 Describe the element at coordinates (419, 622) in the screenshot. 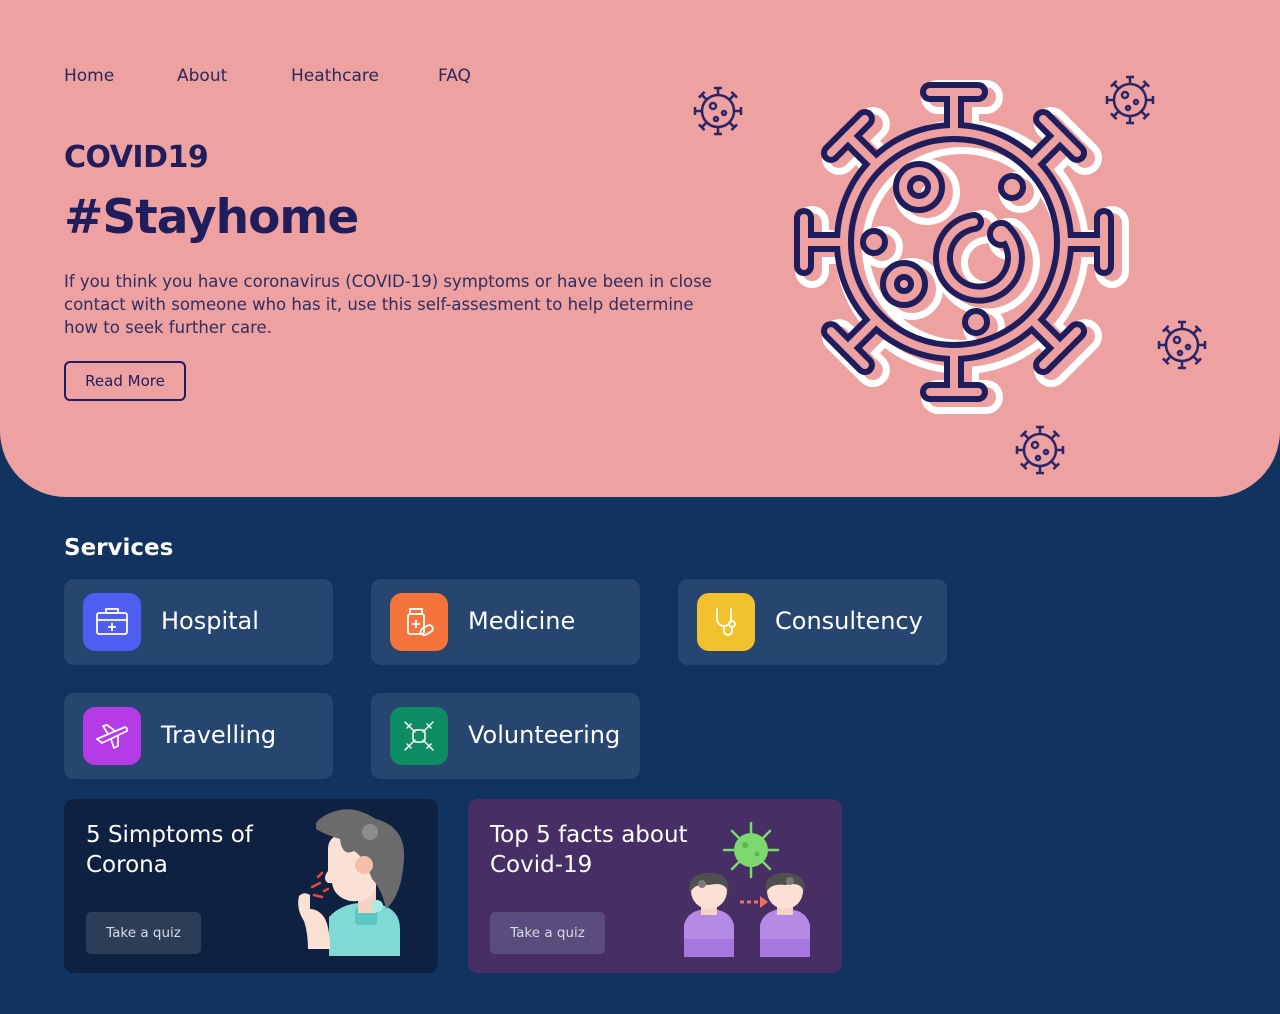

I see `medicine-bottle-icon` at that location.